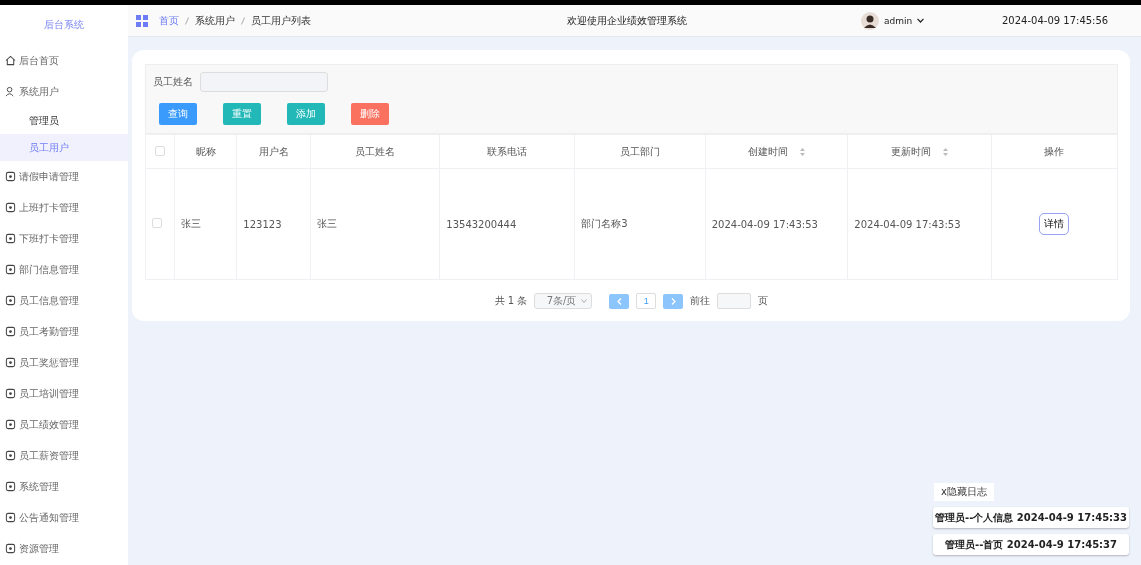 The image size is (1141, 565). What do you see at coordinates (911, 151) in the screenshot?
I see `column-header: 更新时间` at bounding box center [911, 151].